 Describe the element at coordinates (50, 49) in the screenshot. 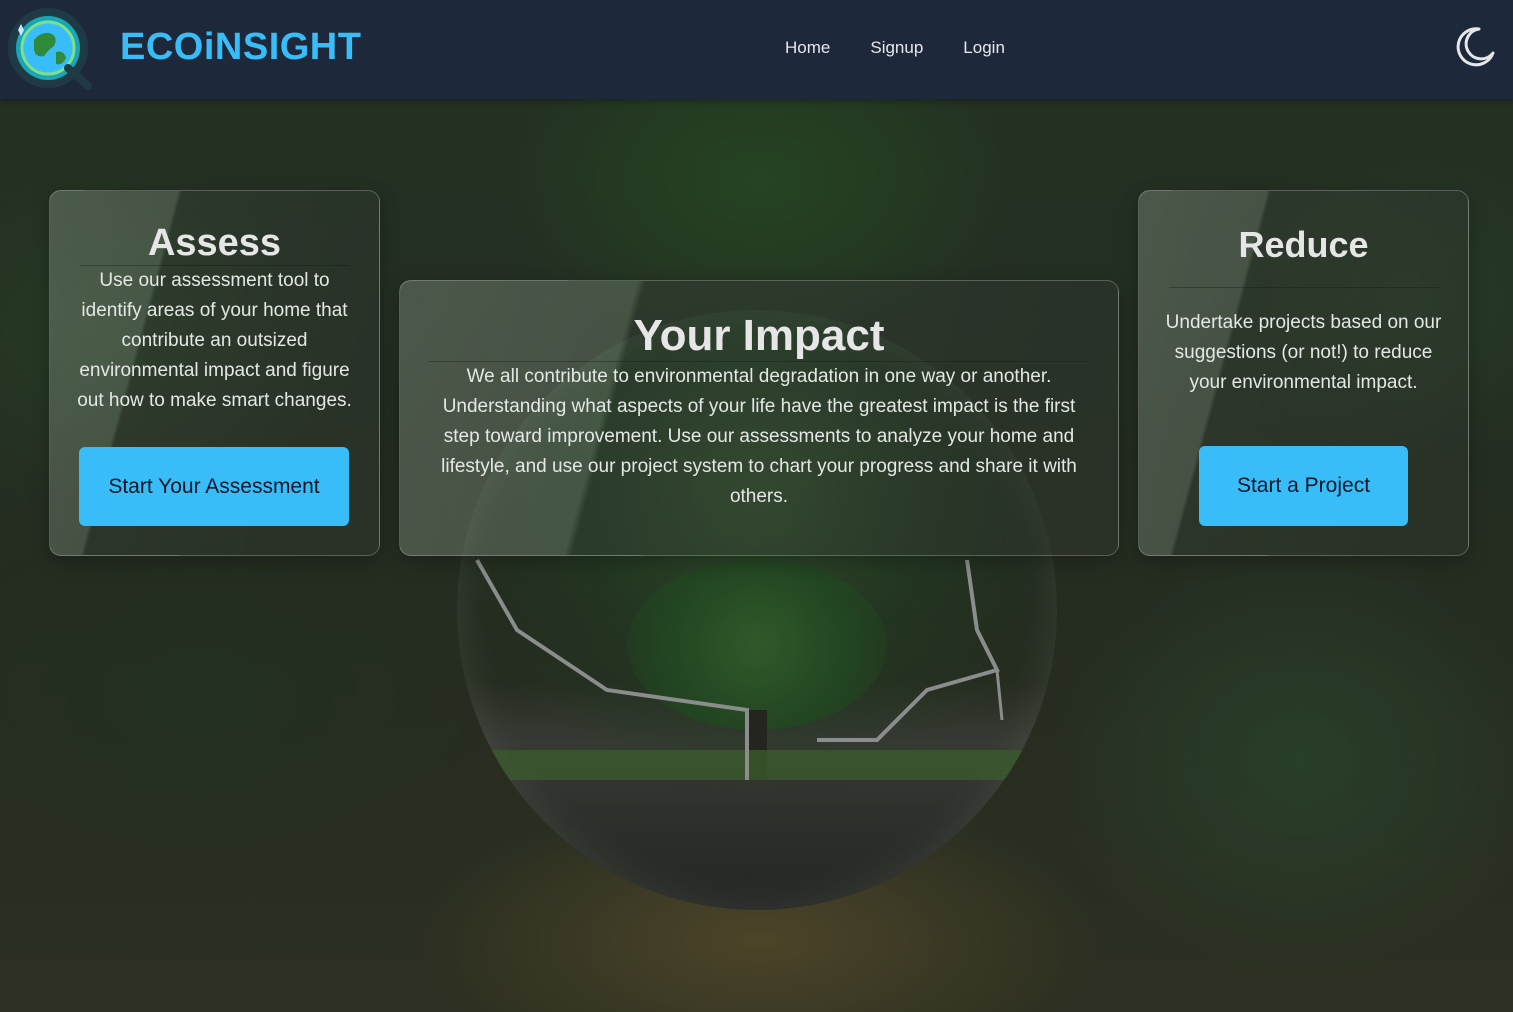

I see `globe-magnifier-icon` at that location.